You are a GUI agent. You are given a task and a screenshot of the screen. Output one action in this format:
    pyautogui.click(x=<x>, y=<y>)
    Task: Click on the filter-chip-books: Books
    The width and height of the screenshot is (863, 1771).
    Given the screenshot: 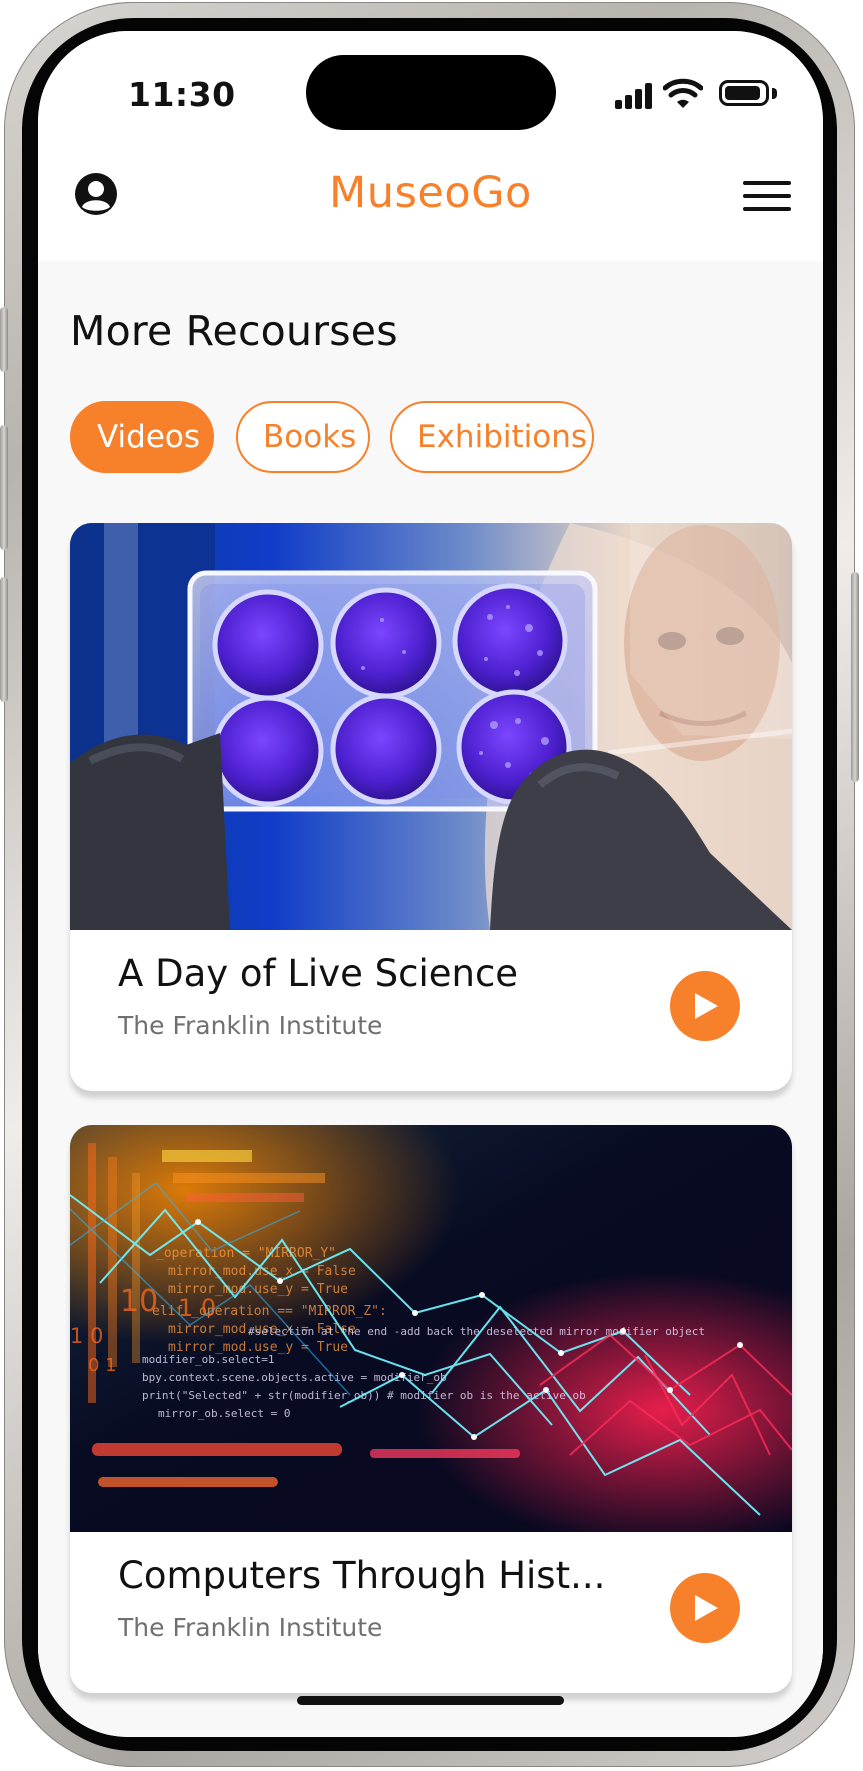 What is the action you would take?
    pyautogui.click(x=303, y=437)
    